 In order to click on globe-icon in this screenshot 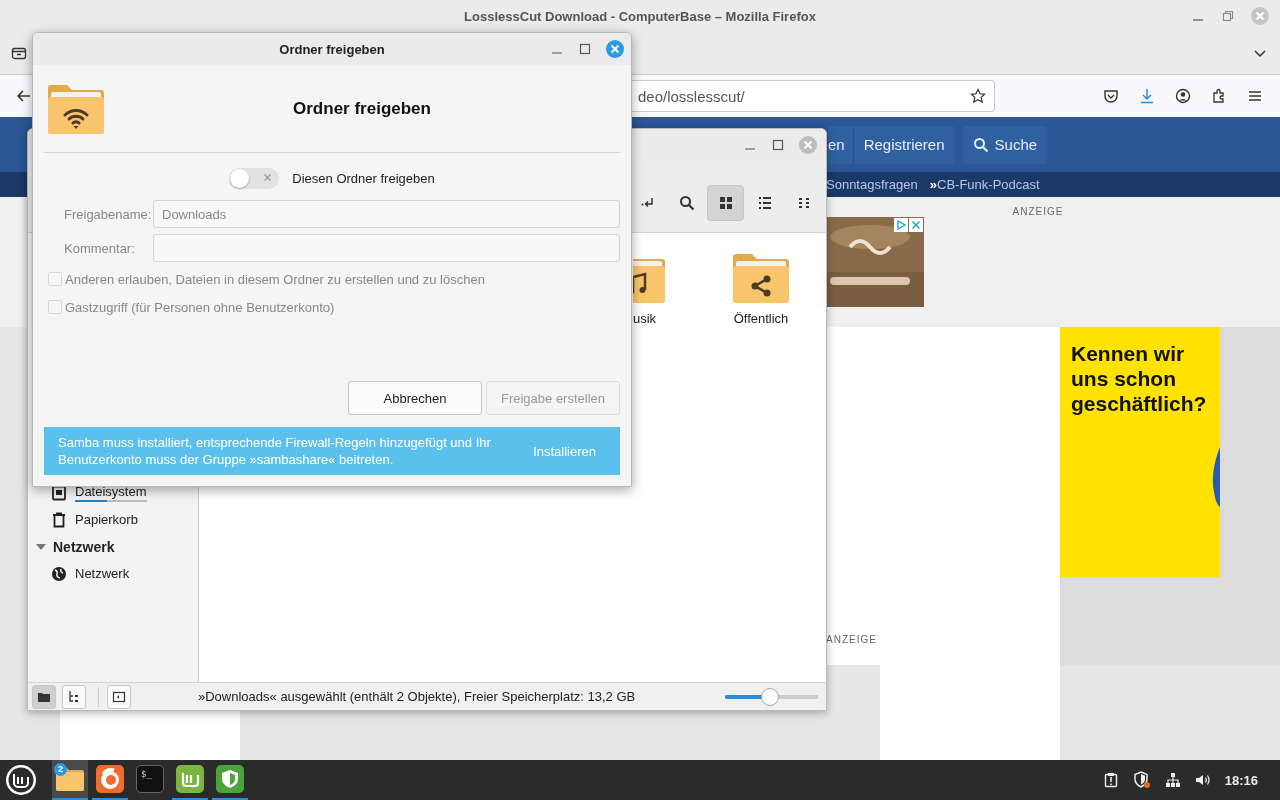, I will do `click(59, 573)`.